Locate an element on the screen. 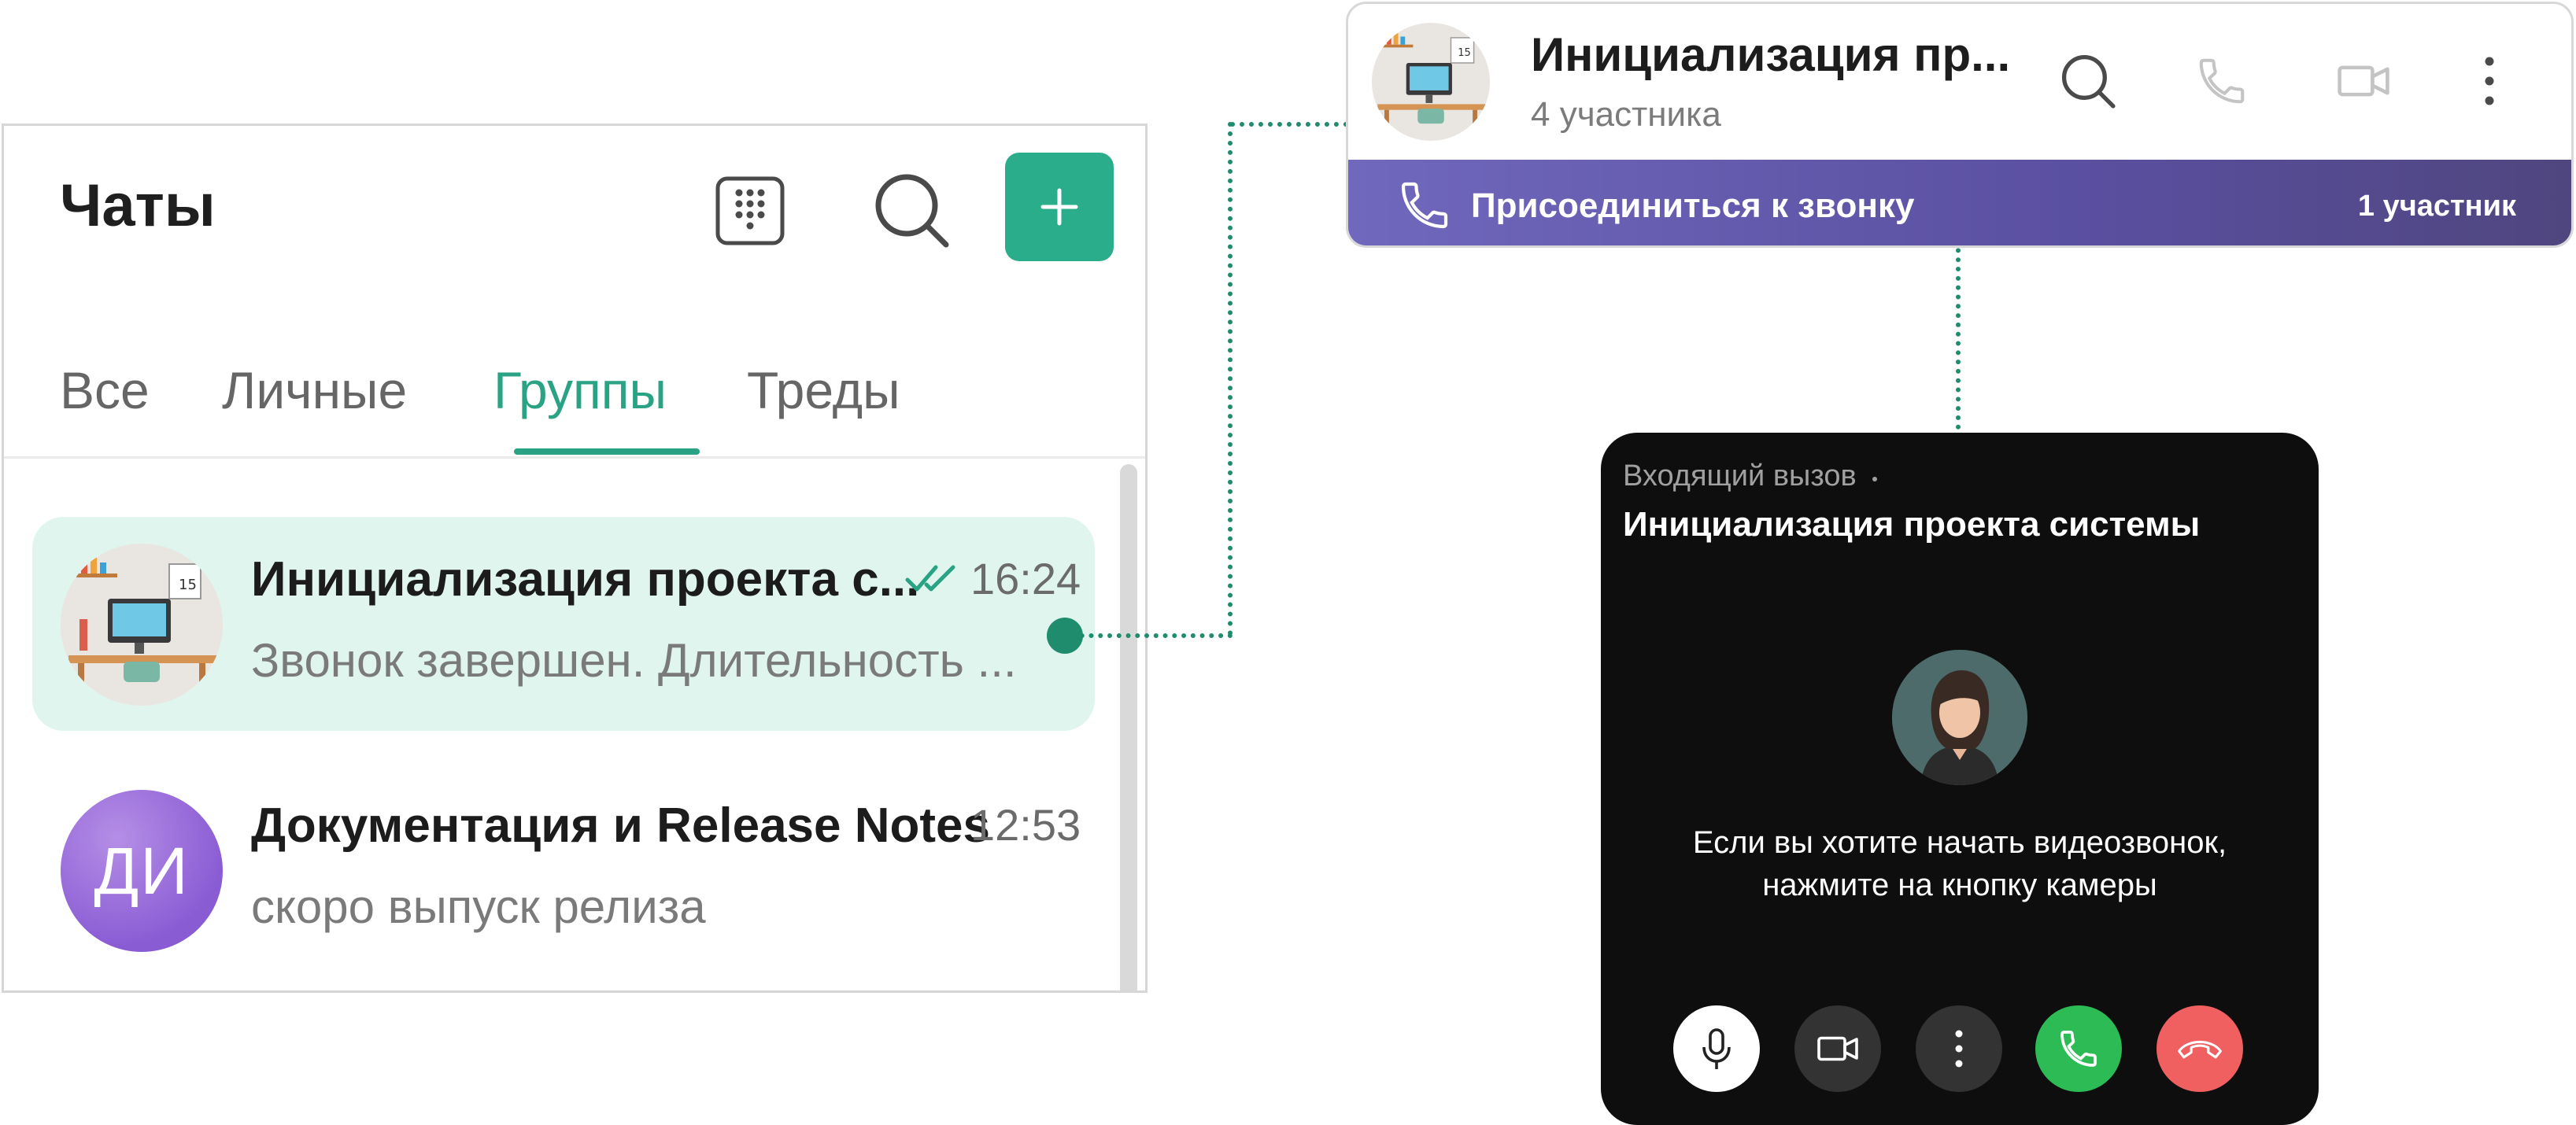 This screenshot has width=2576, height=1125. microphone-icon is located at coordinates (1716, 1048).